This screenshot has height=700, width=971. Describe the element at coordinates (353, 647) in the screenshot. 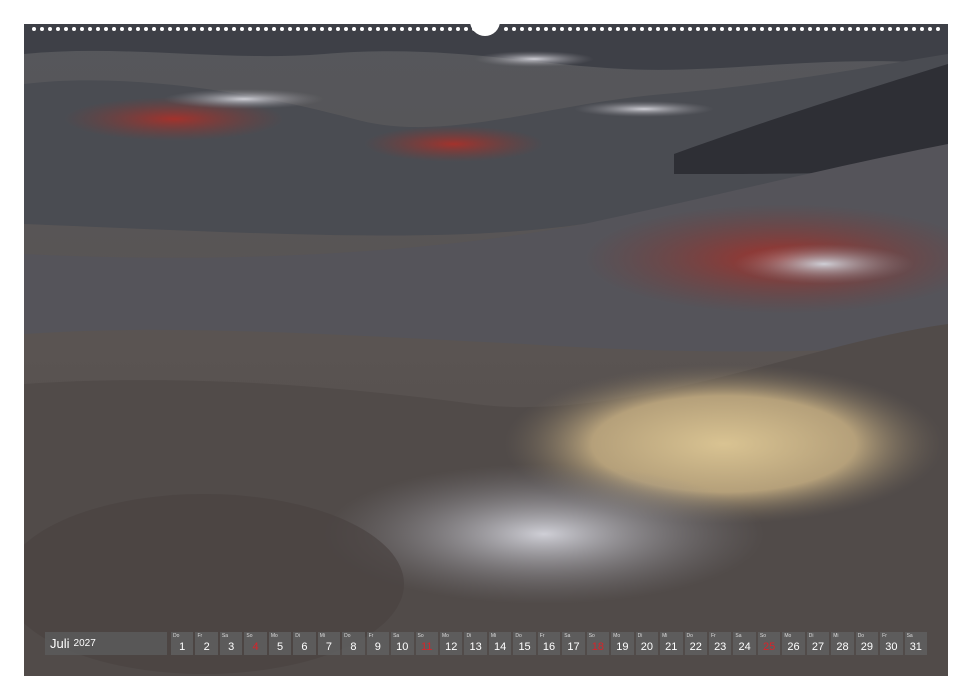

I see `day-number: 8` at that location.